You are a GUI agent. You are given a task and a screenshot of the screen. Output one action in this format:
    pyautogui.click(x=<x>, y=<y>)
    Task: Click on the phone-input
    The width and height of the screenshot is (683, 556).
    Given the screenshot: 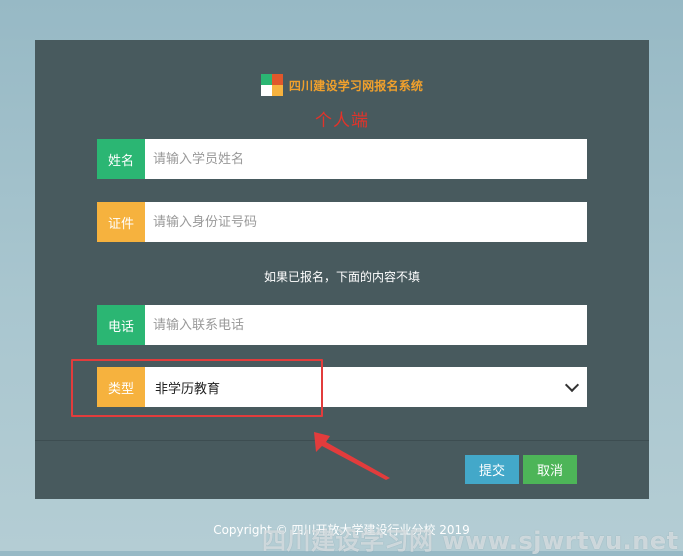 What is the action you would take?
    pyautogui.click(x=366, y=325)
    